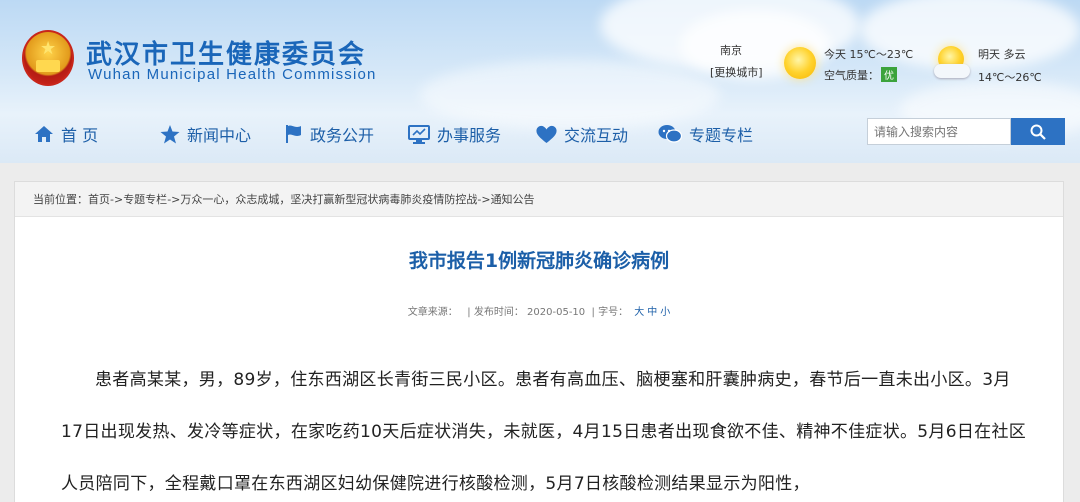 The height and width of the screenshot is (502, 1080). Describe the element at coordinates (800, 63) in the screenshot. I see `sunny-icon` at that location.